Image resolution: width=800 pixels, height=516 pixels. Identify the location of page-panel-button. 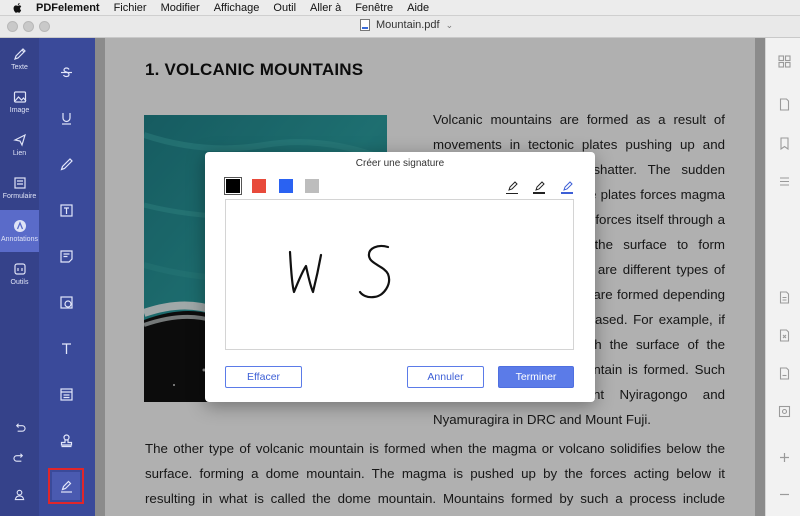
(784, 104).